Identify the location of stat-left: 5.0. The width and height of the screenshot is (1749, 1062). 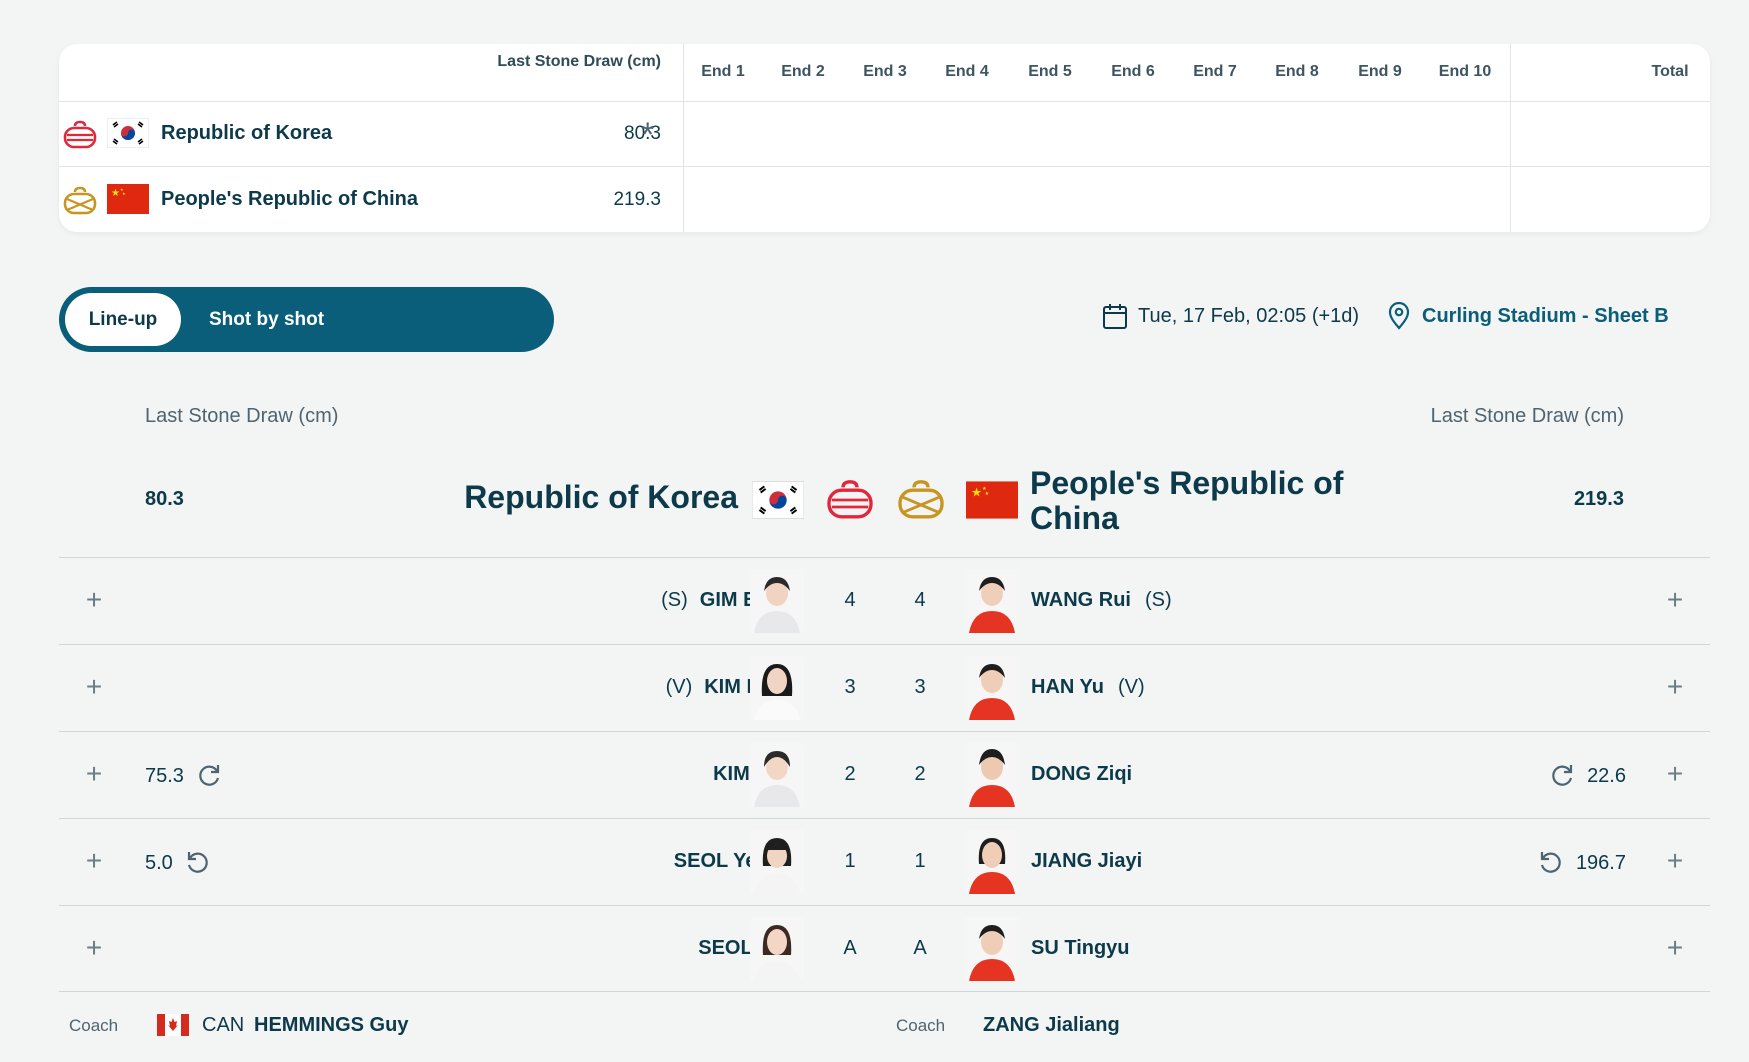
(178, 863).